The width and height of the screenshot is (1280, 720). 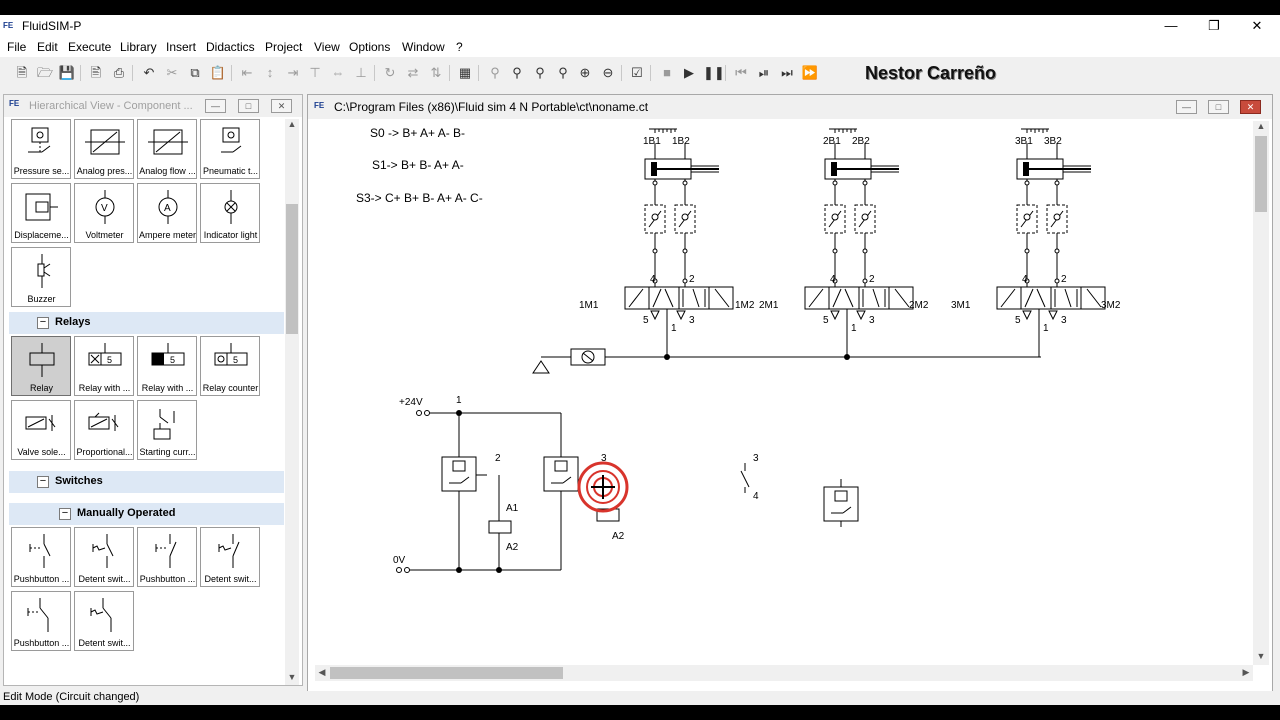 I want to click on stop-icon: ■, so click(x=667, y=73).